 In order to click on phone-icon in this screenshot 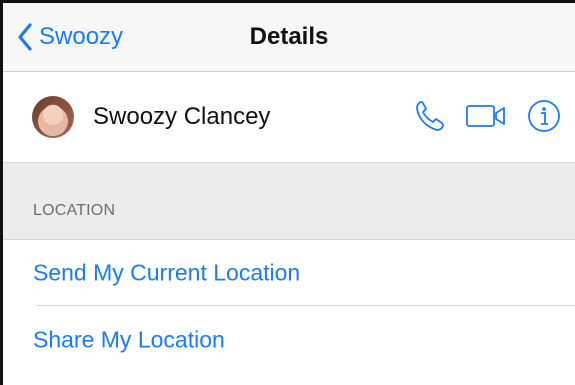, I will do `click(429, 118)`.